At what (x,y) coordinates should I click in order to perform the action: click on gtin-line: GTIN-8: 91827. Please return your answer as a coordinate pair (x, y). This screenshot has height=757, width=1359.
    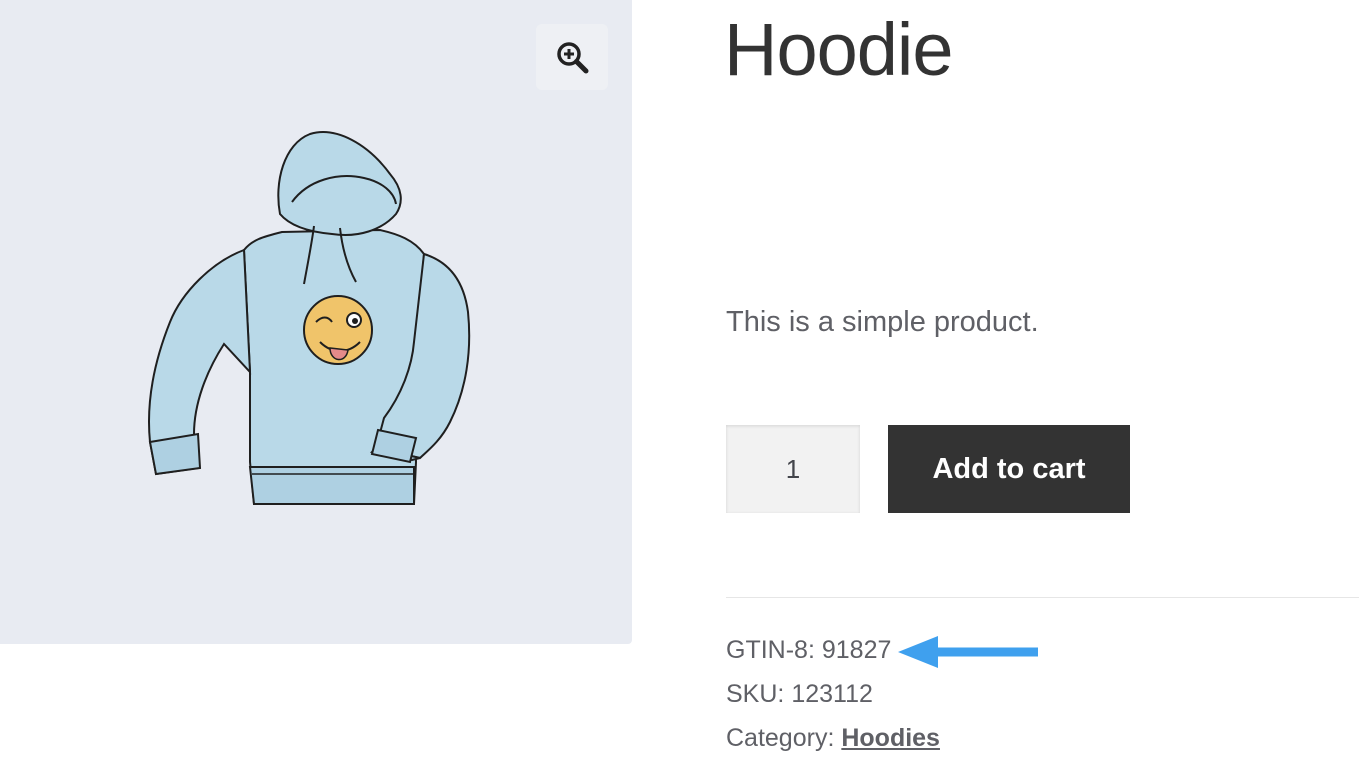
    Looking at the image, I should click on (808, 650).